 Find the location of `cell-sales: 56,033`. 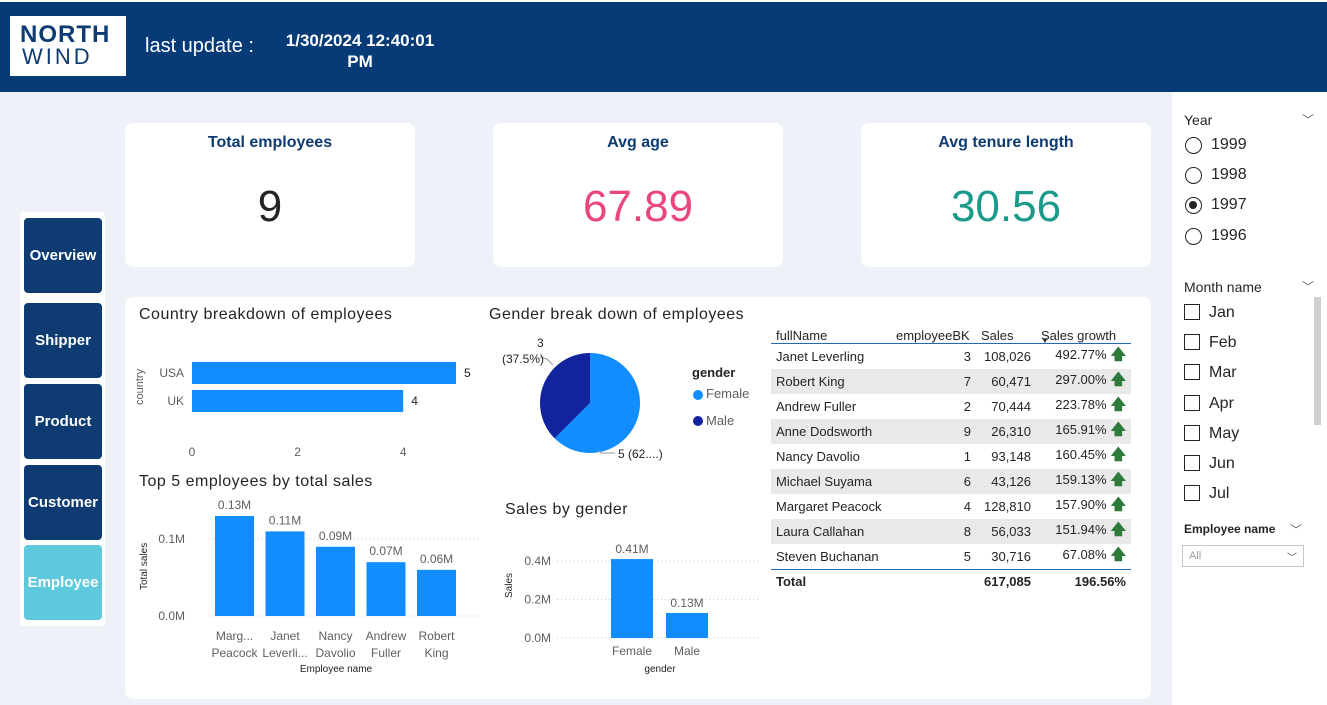

cell-sales: 56,033 is located at coordinates (1006, 531).